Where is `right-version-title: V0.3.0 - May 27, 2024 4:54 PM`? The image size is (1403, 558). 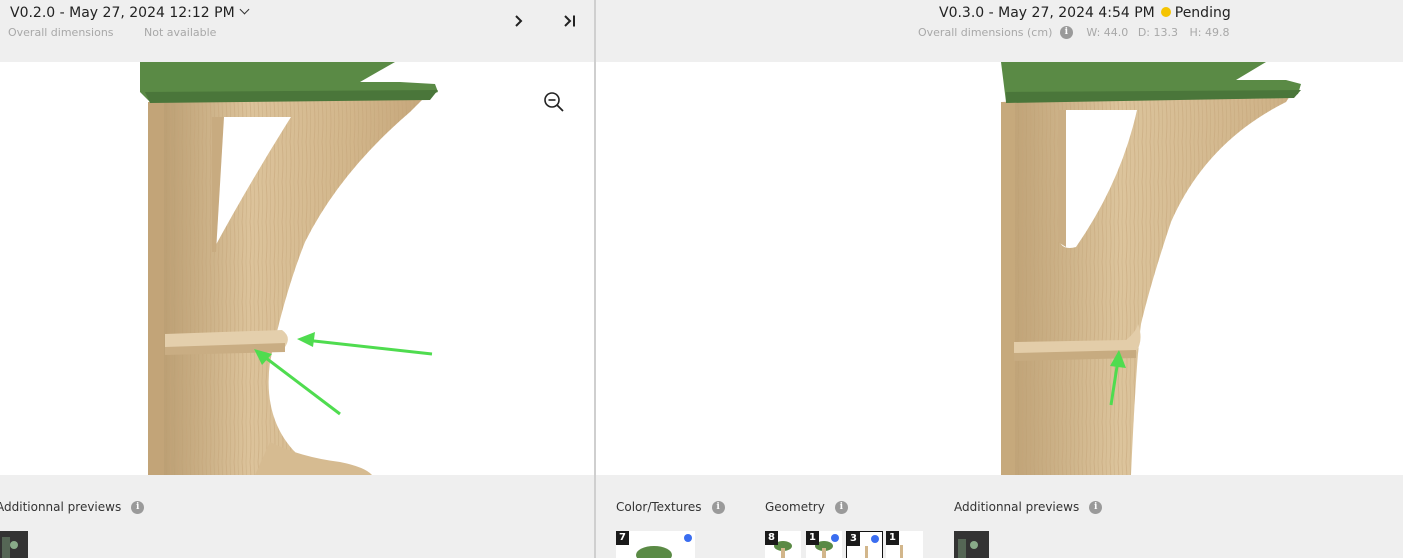 right-version-title: V0.3.0 - May 27, 2024 4:54 PM is located at coordinates (1047, 13).